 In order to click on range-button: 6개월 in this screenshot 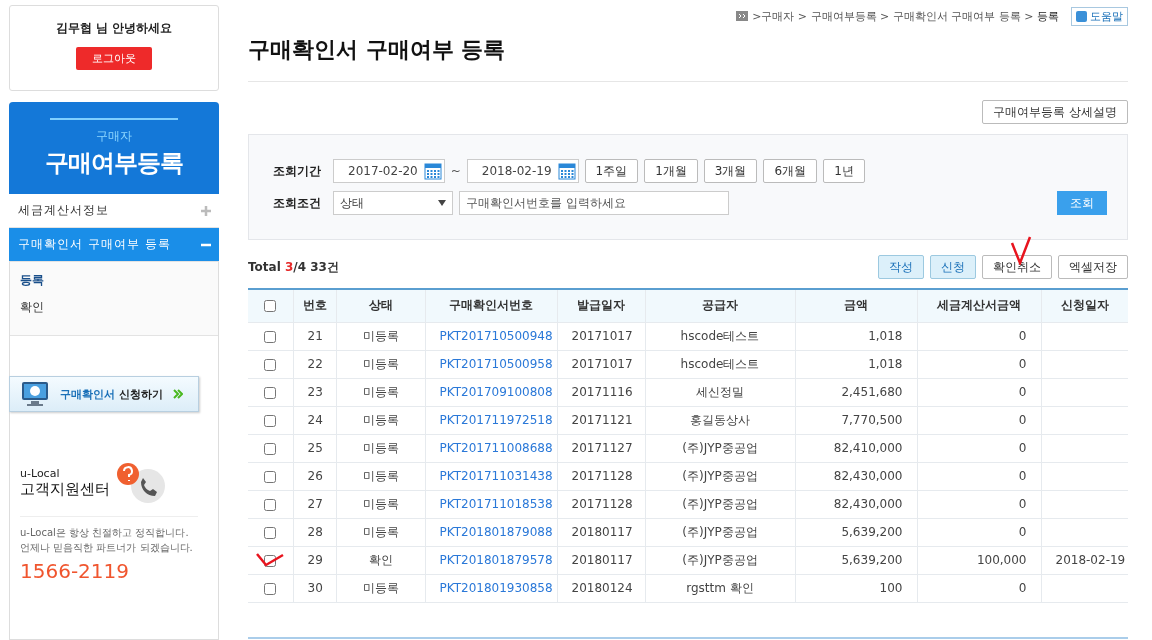, I will do `click(790, 171)`.